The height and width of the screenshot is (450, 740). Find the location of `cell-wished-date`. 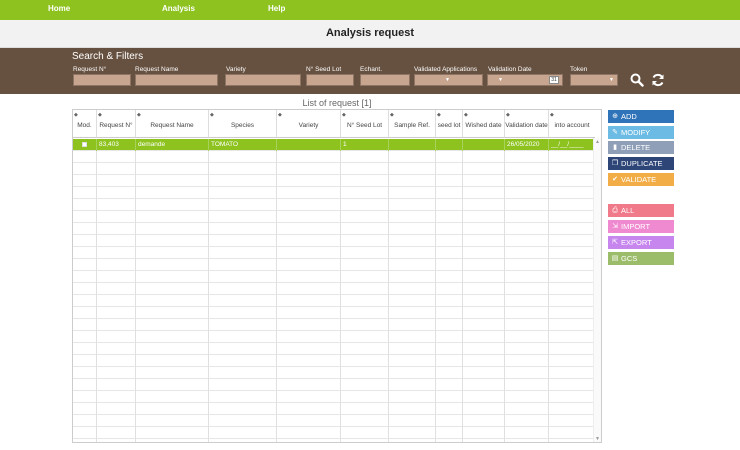

cell-wished-date is located at coordinates (484, 145).